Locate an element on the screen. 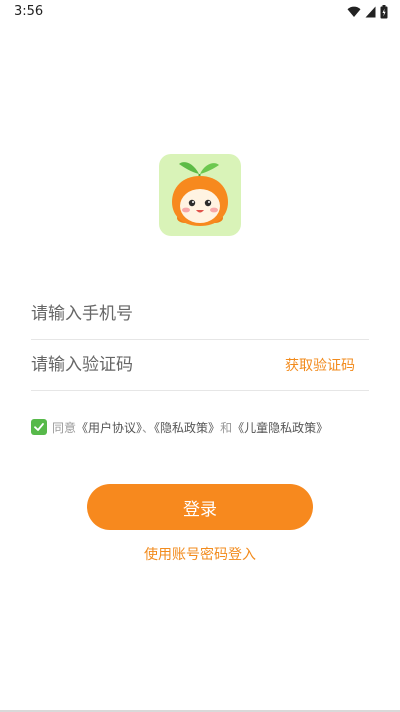 This screenshot has width=400, height=712. get-code-button: 获取验证码 is located at coordinates (320, 365).